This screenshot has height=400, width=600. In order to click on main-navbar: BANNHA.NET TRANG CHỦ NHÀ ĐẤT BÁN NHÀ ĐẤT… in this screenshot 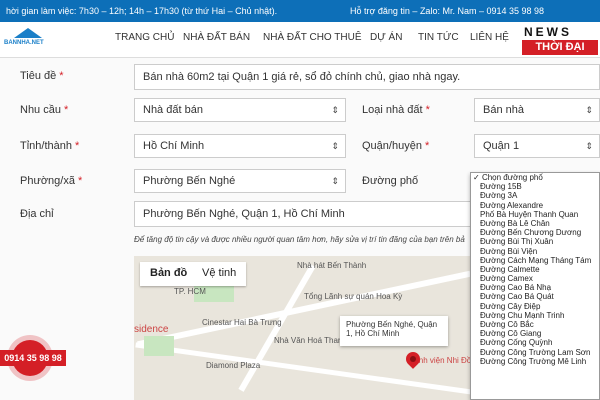, I will do `click(300, 40)`.